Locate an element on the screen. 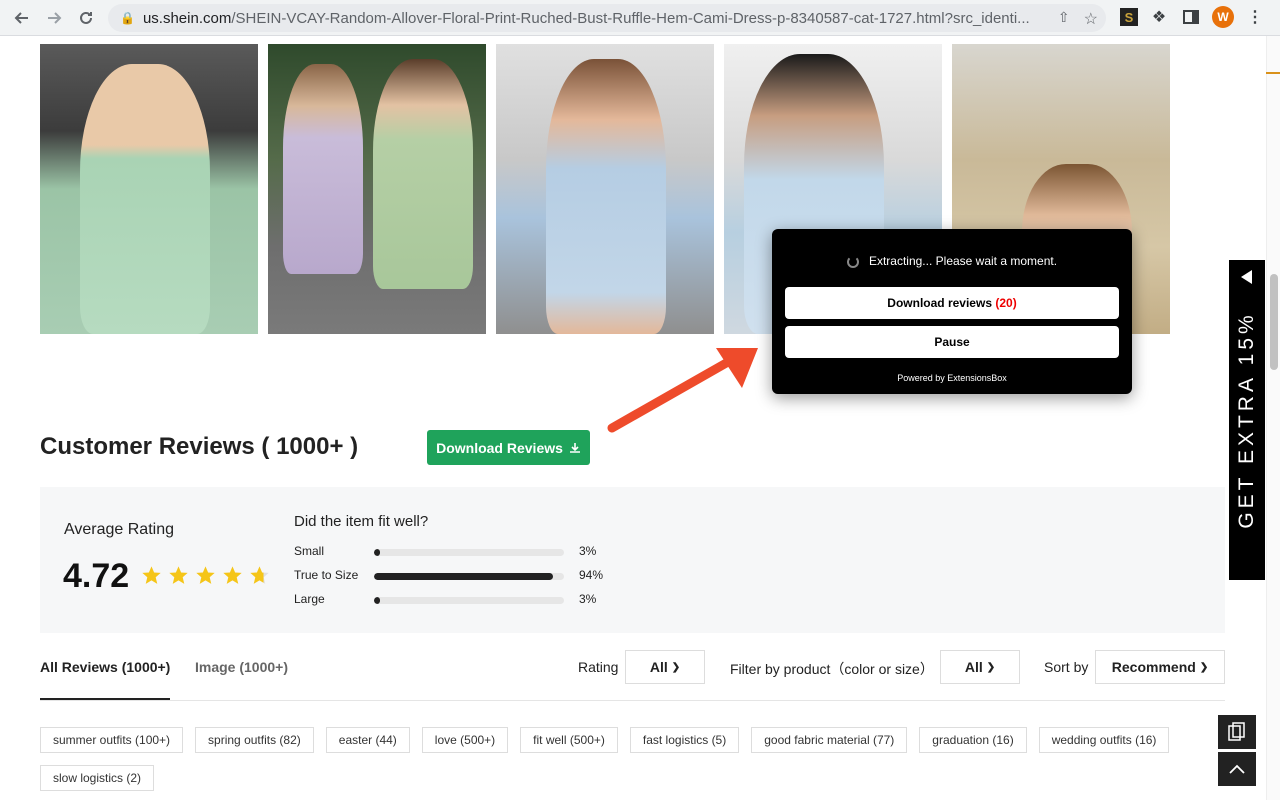 This screenshot has width=1280, height=800. forward-icon is located at coordinates (54, 18).